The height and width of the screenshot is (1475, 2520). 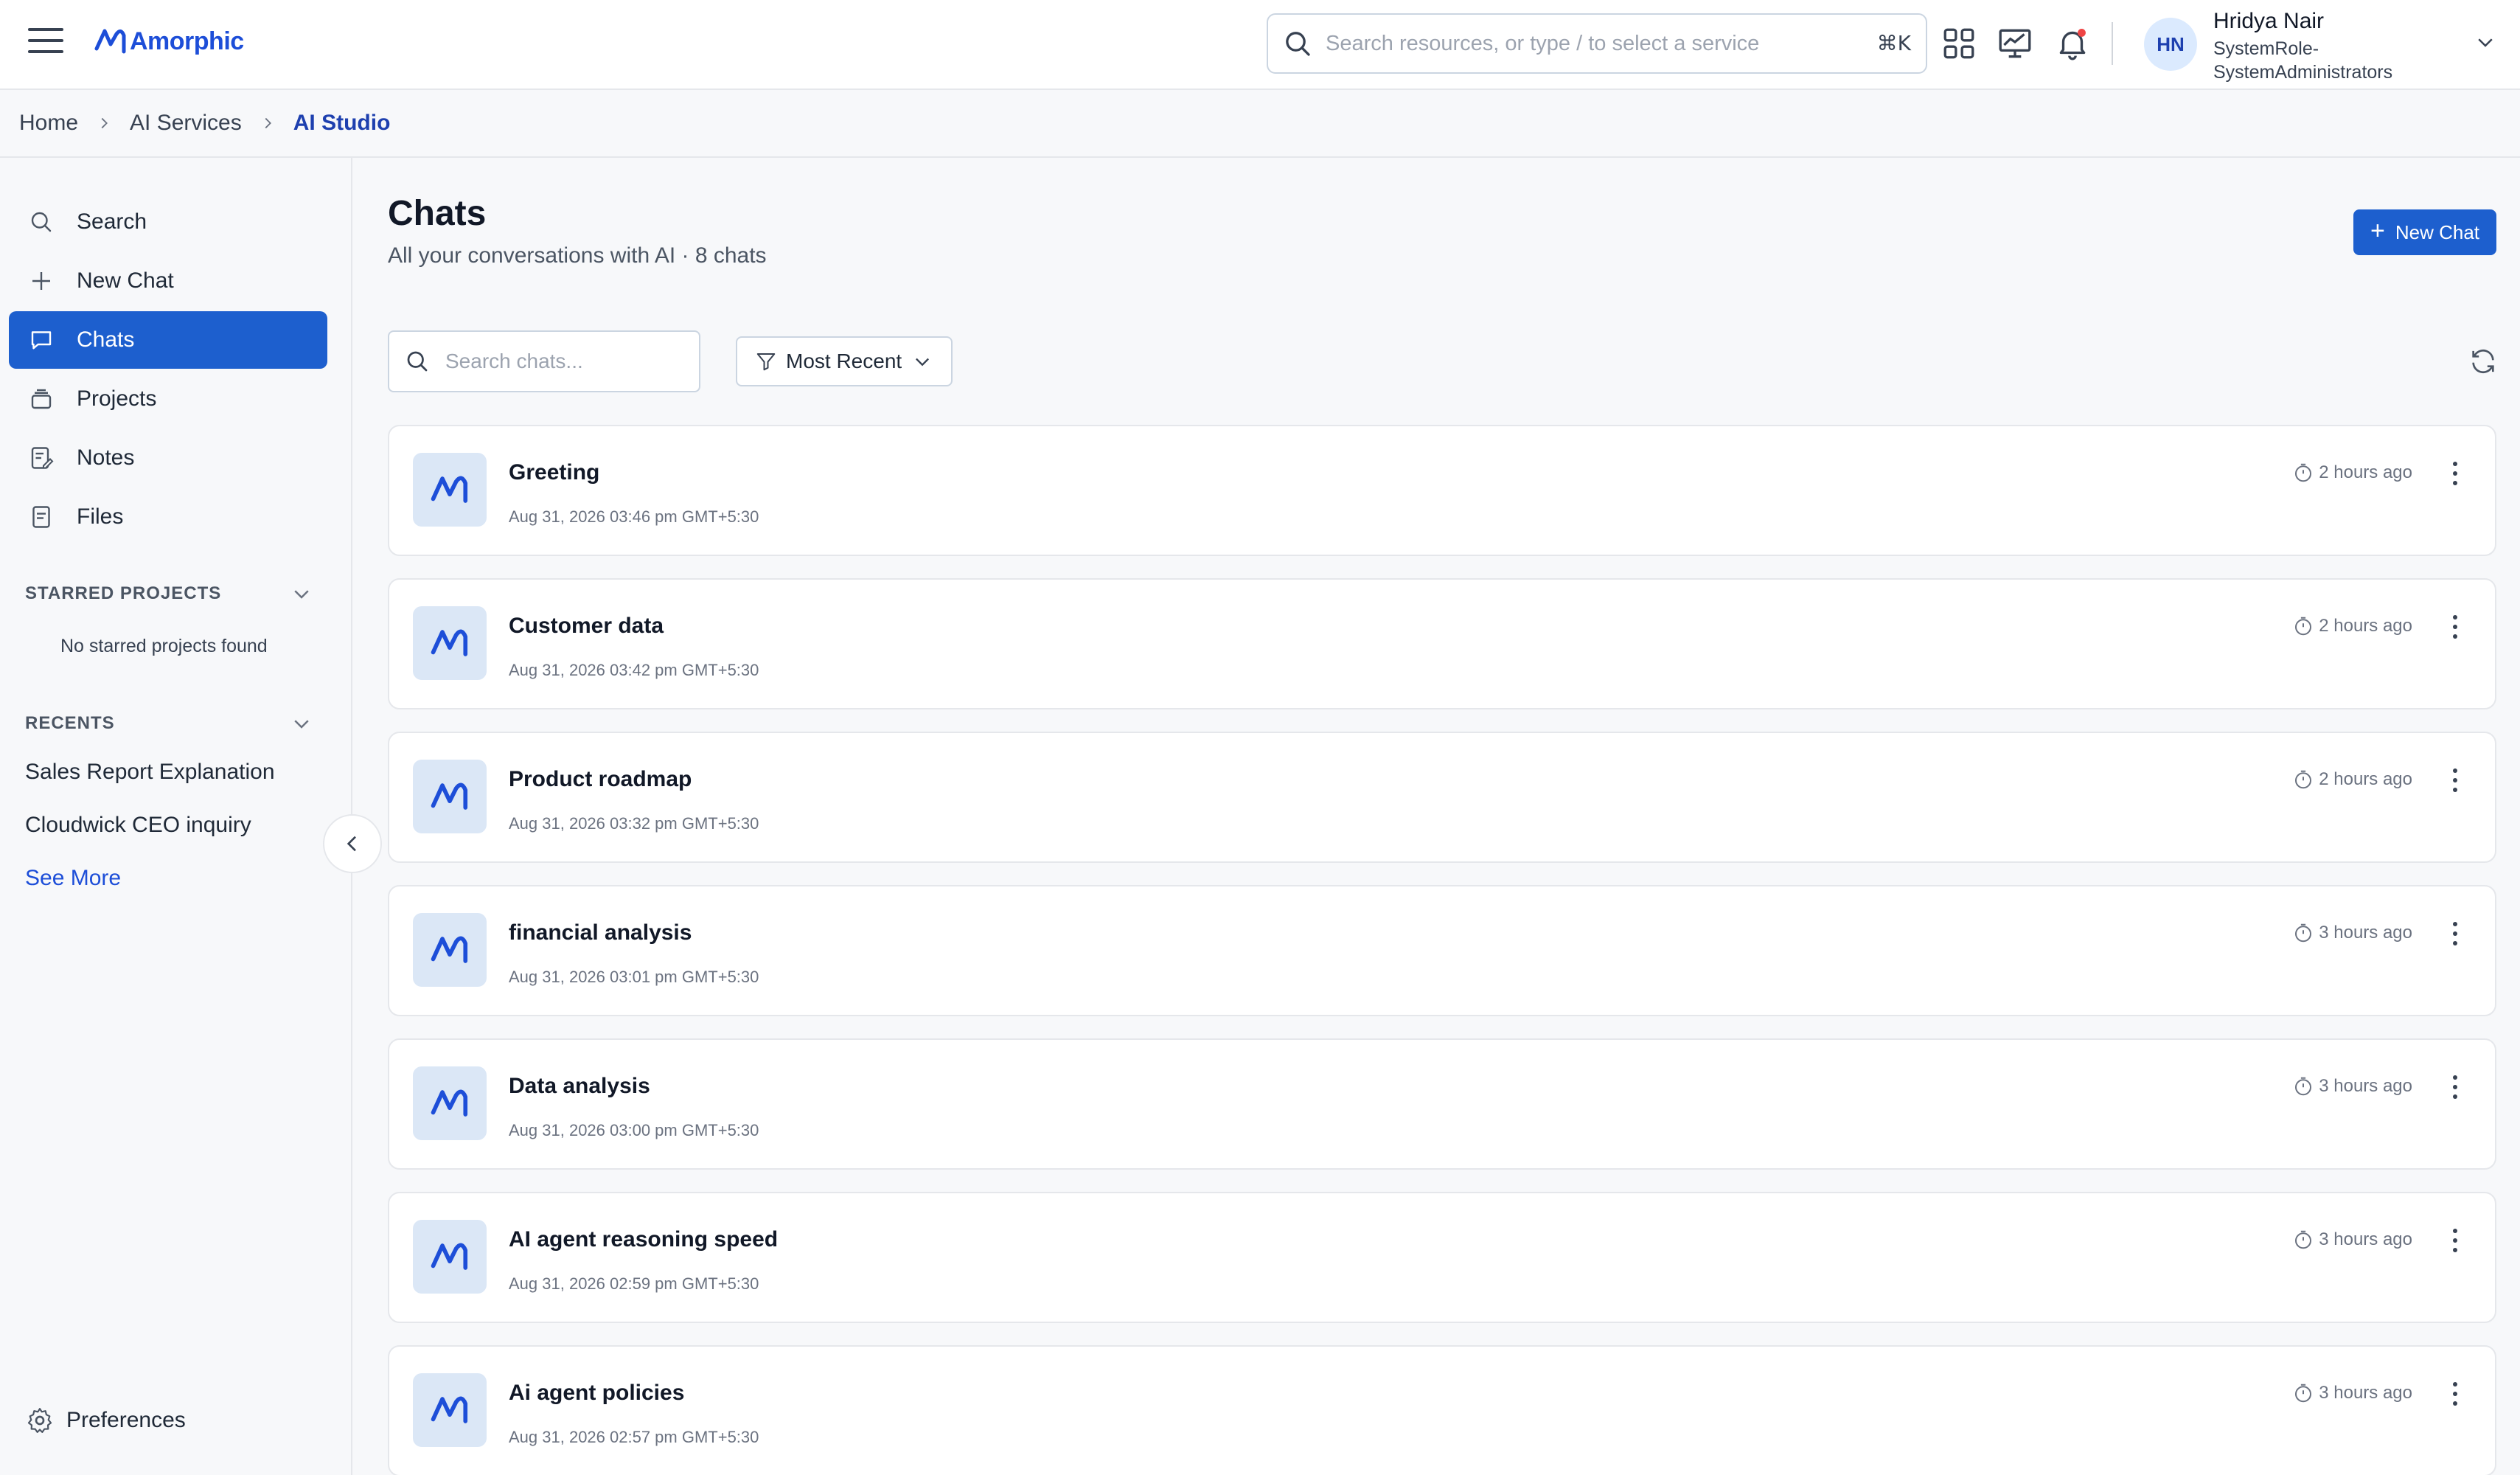 I want to click on chat-title: Data analysis, so click(x=579, y=1086).